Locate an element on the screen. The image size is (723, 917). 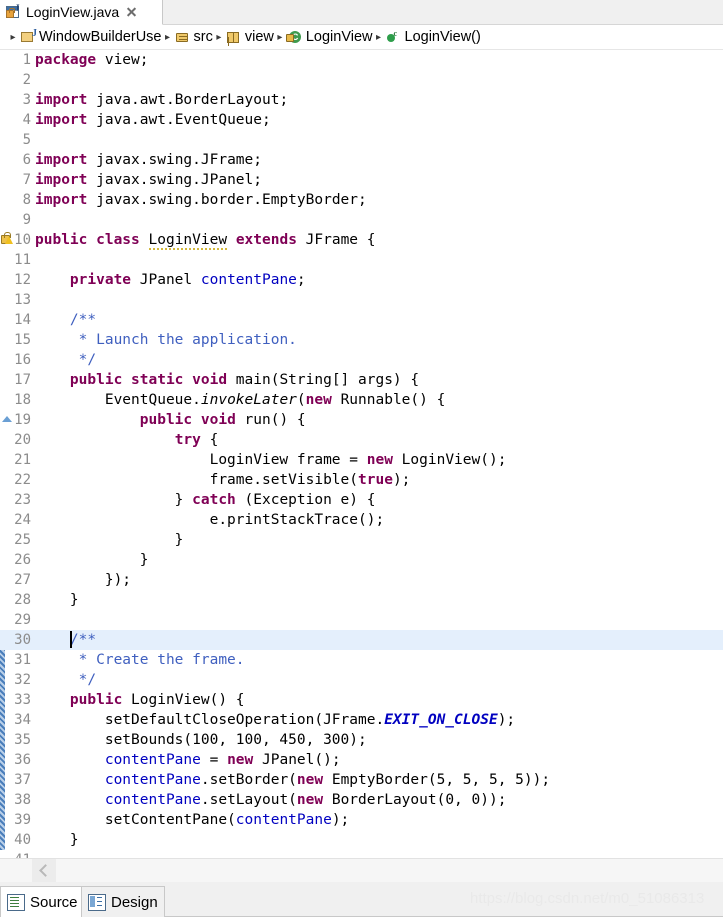
line-number: 15 is located at coordinates (22, 340).